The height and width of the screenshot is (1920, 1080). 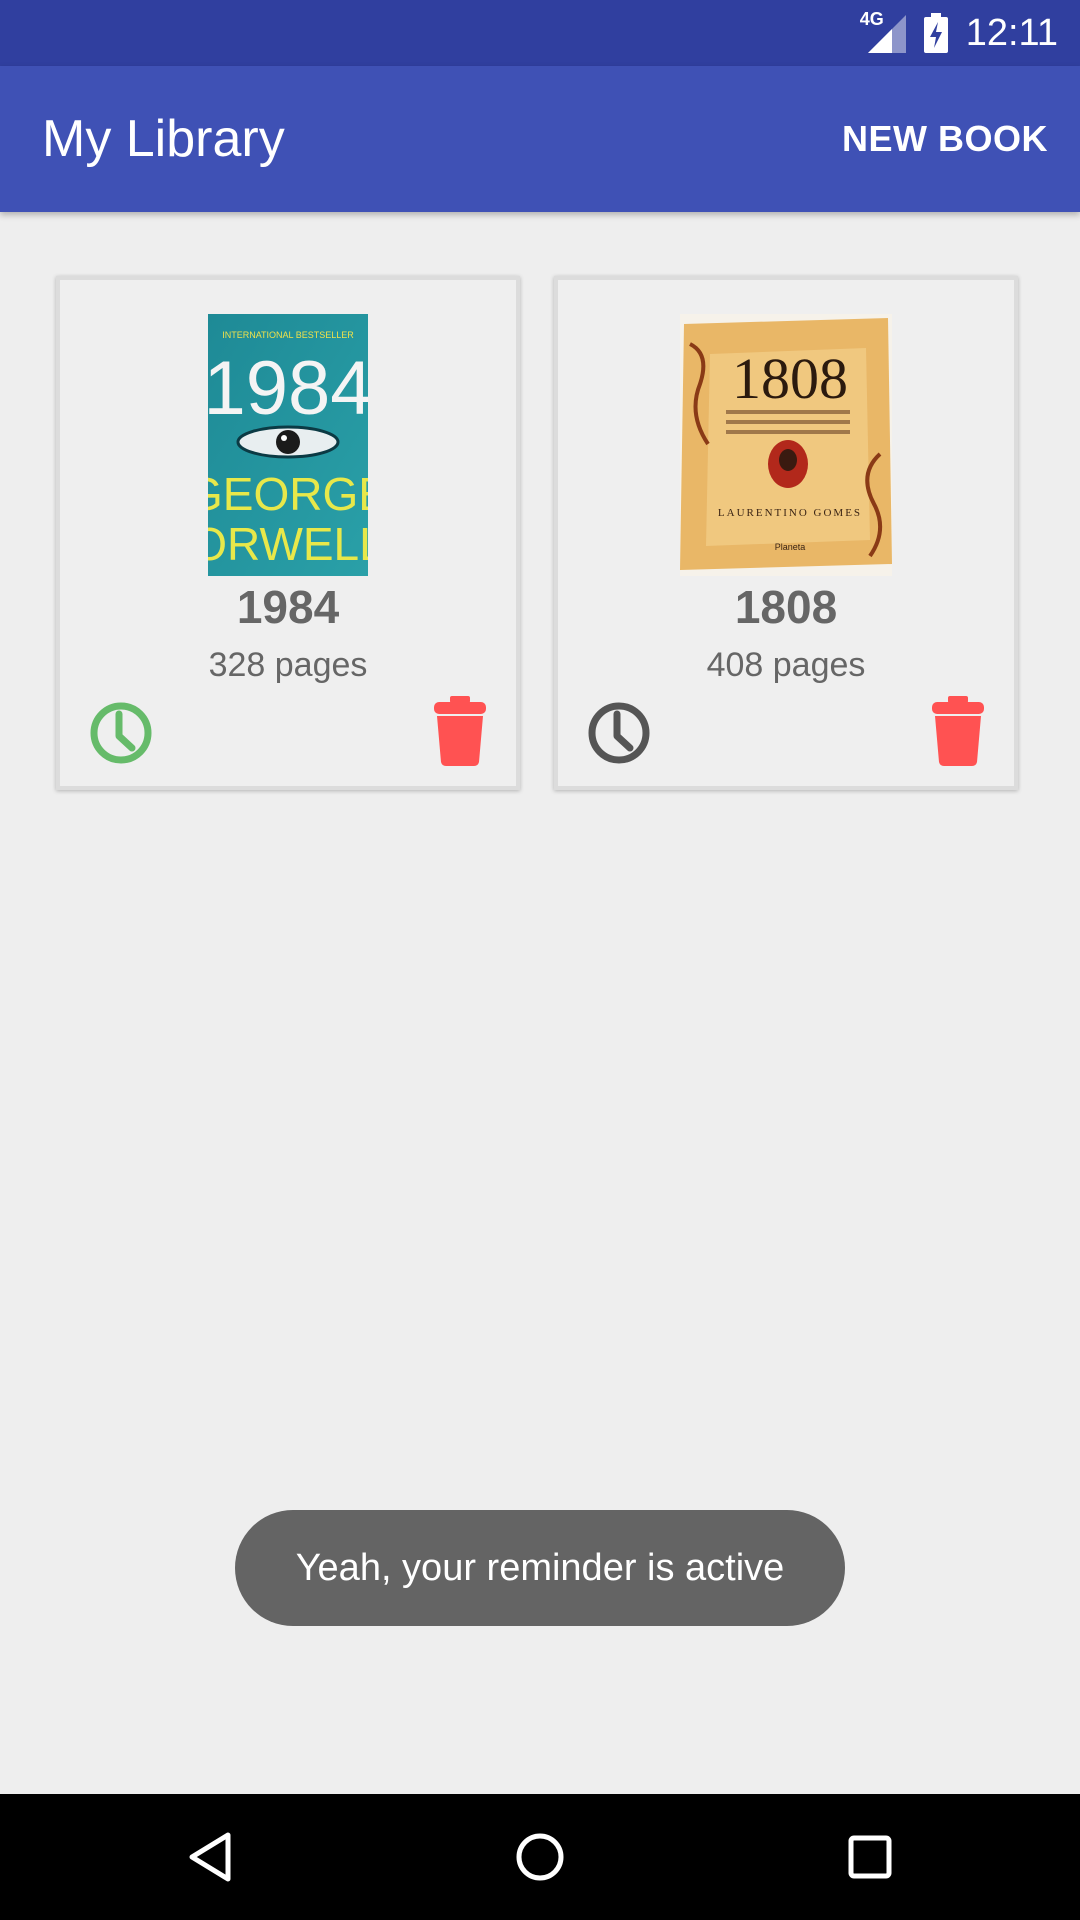 I want to click on recents-icon, so click(x=870, y=1857).